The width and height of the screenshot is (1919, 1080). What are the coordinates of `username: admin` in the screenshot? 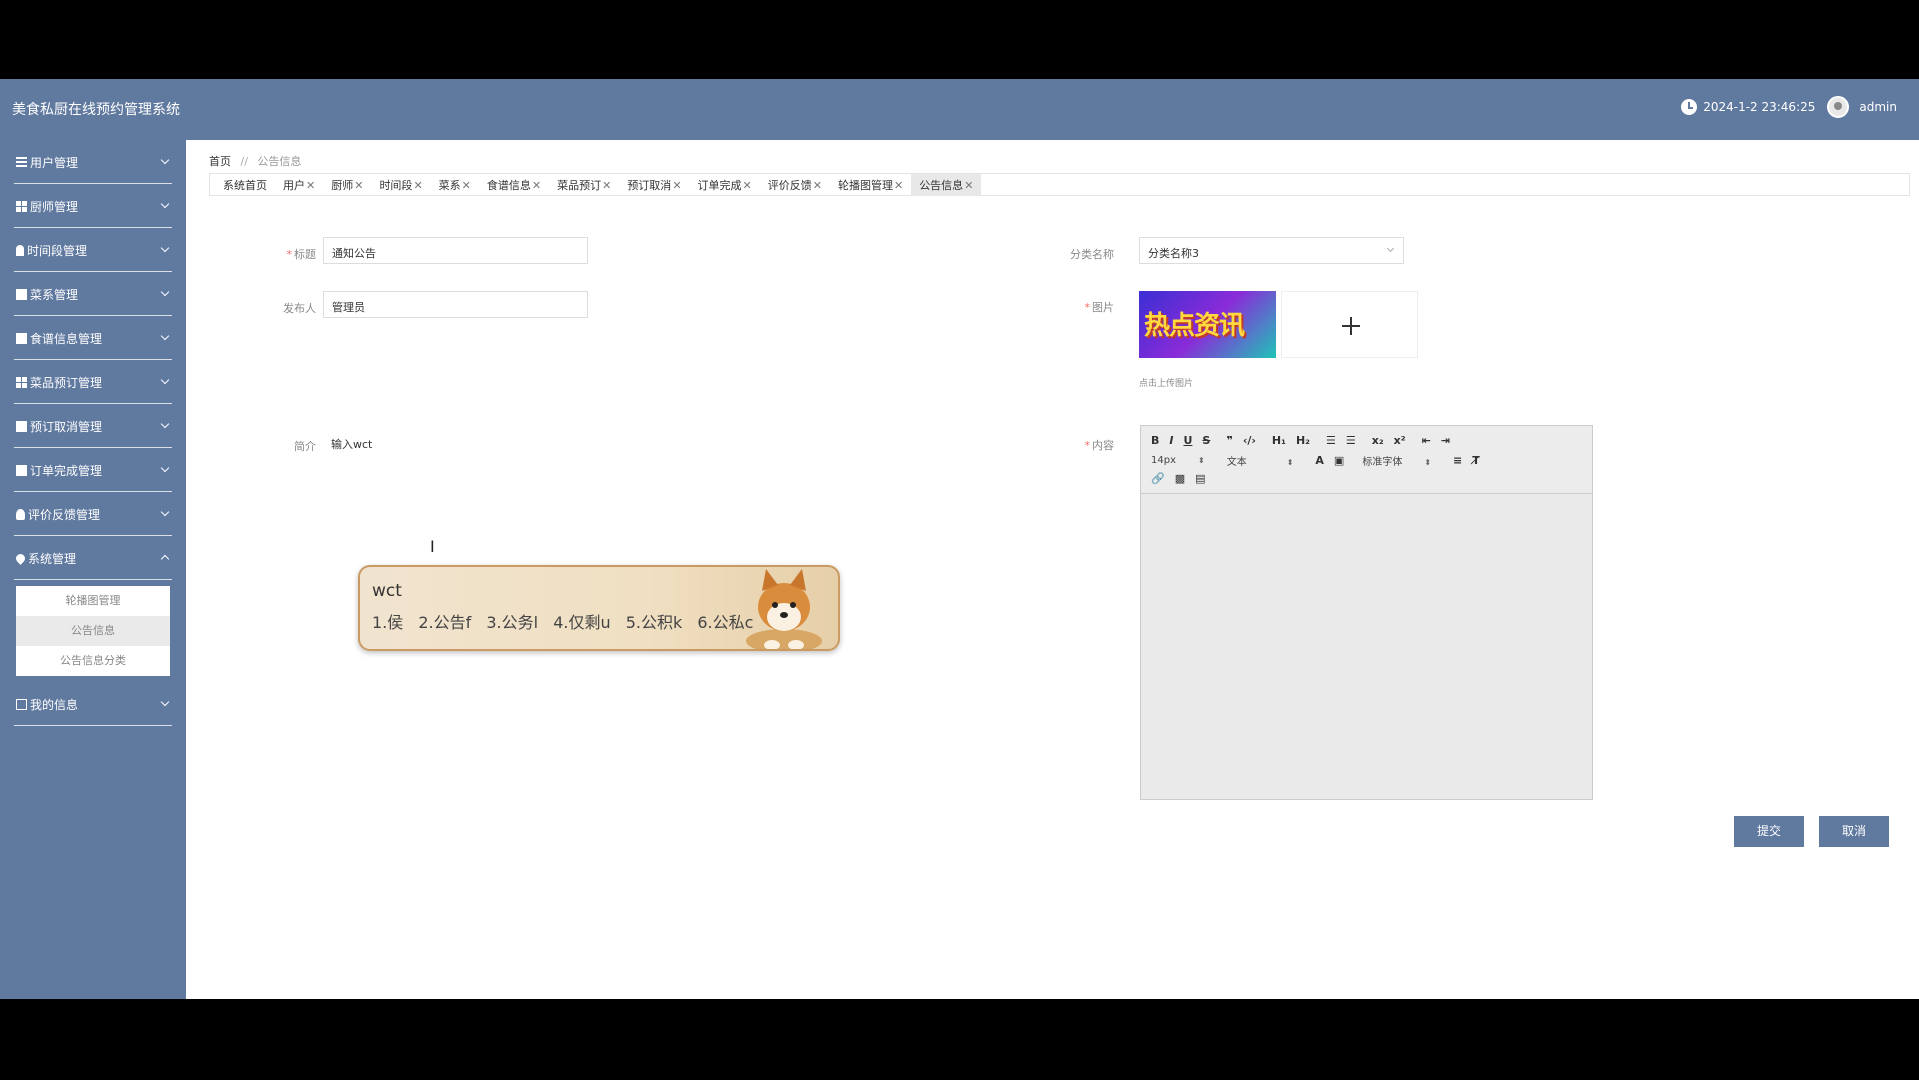 It's located at (1878, 107).